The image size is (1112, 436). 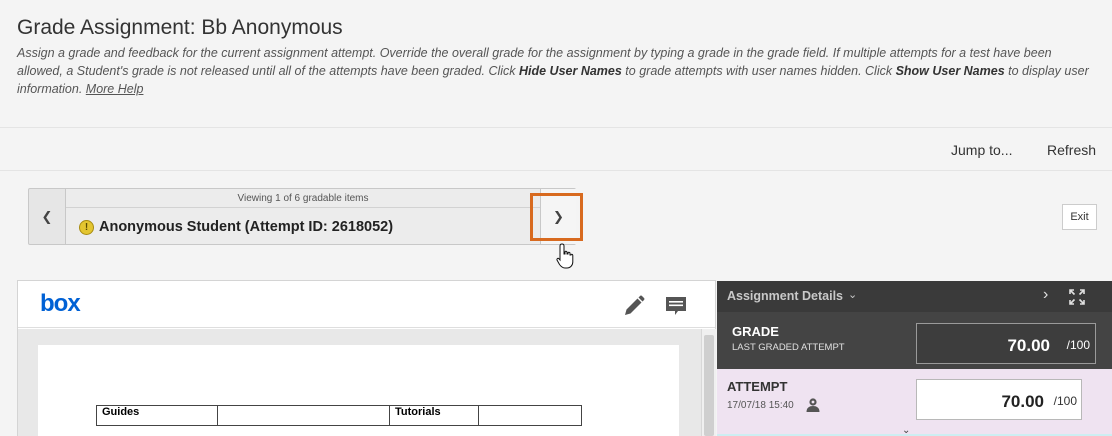 I want to click on scrollbar-thumb, so click(x=709, y=385).